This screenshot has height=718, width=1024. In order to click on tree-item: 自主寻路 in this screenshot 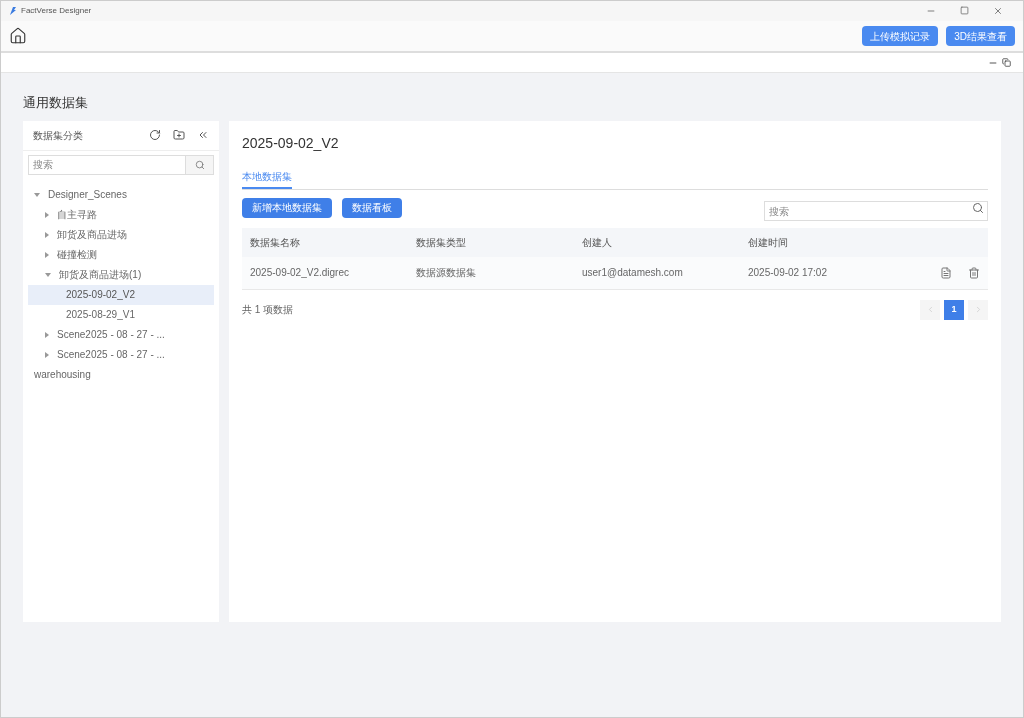, I will do `click(121, 214)`.